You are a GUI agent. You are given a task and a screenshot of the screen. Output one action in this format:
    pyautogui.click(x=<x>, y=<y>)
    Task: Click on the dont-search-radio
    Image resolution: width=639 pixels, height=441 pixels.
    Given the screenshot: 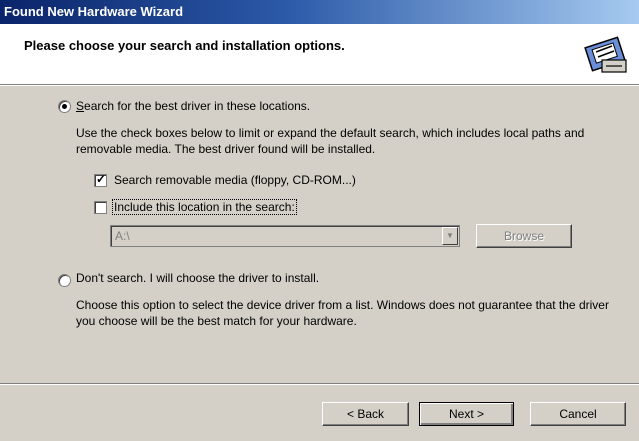 What is the action you would take?
    pyautogui.click(x=64, y=280)
    